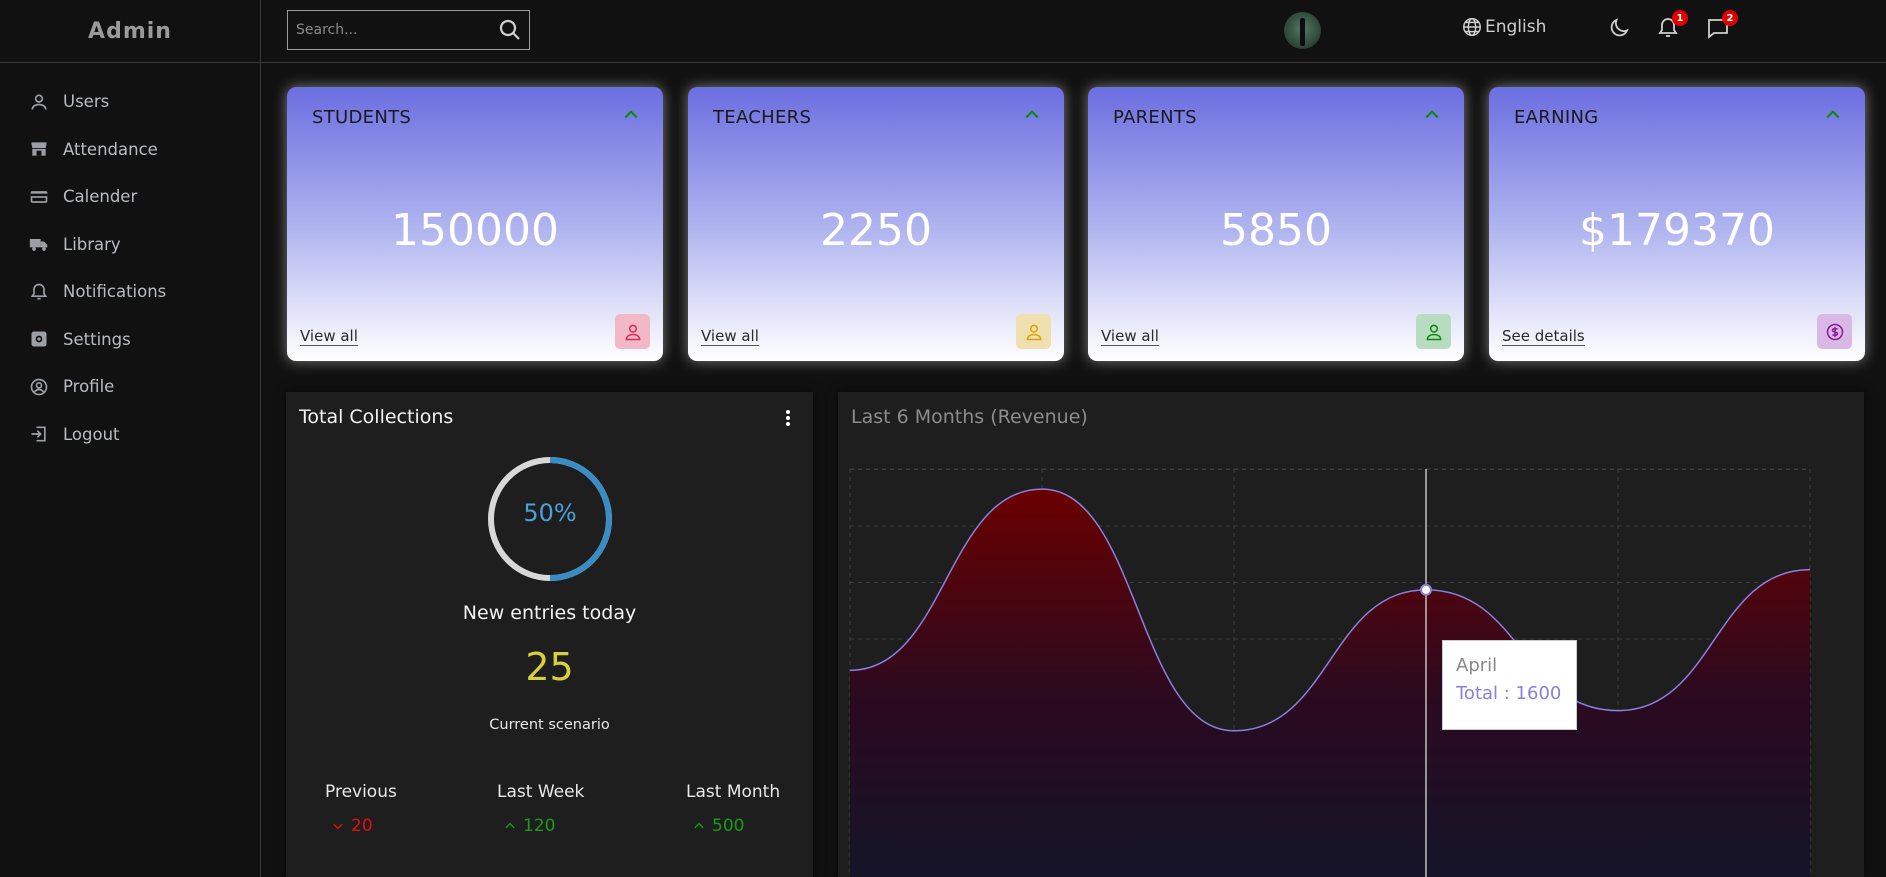 The image size is (1886, 877). I want to click on sidebar-item-label: Users, so click(86, 102).